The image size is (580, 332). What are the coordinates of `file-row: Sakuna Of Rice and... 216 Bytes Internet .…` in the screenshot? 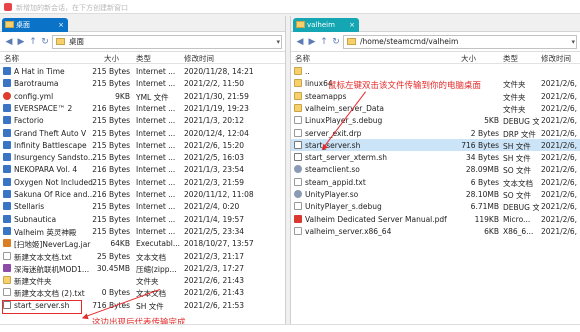 It's located at (142, 194).